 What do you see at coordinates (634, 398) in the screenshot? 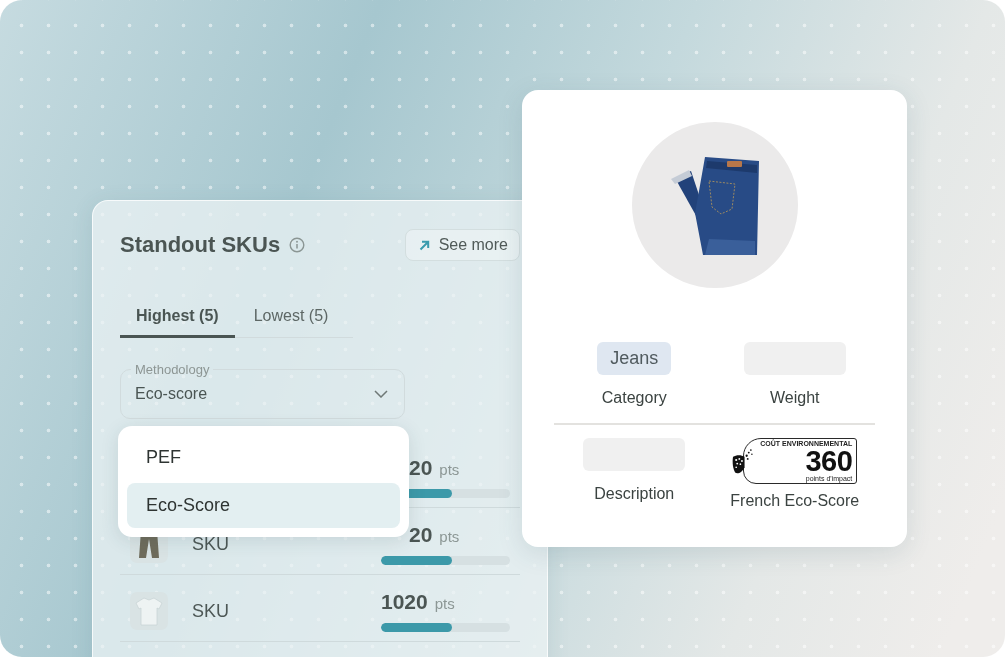
I see `attribute-label: Category` at bounding box center [634, 398].